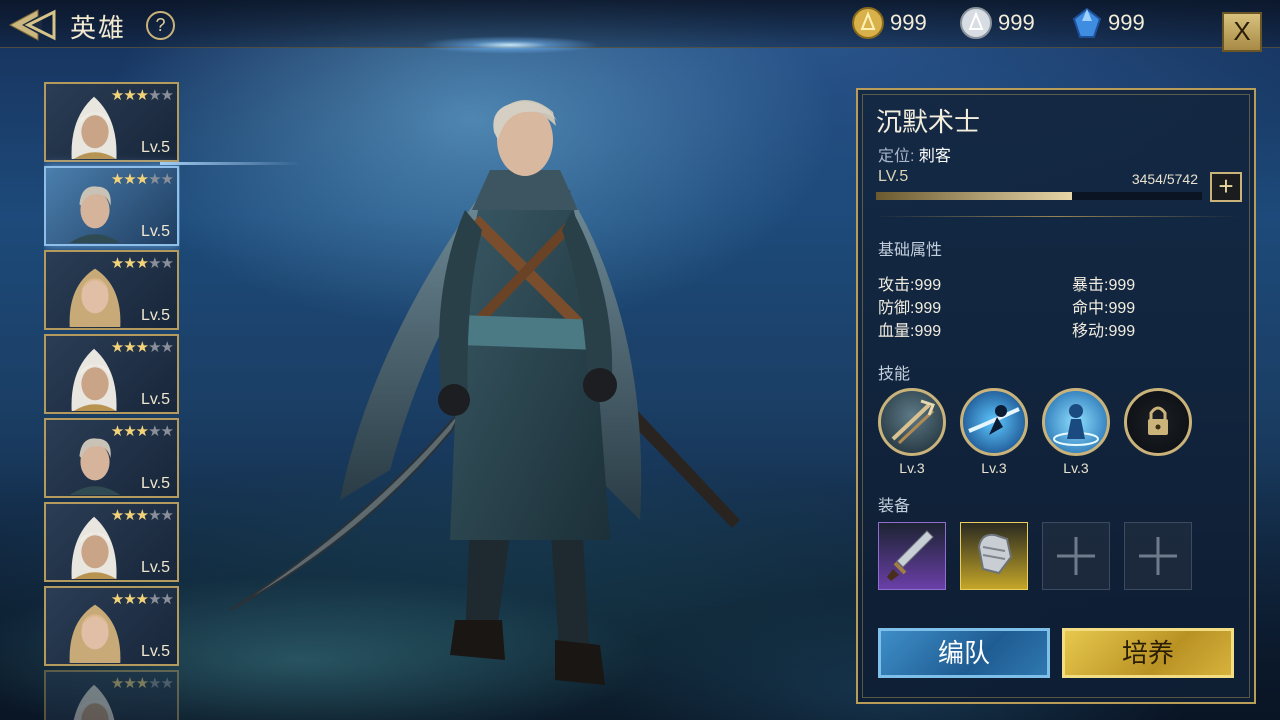 The height and width of the screenshot is (720, 1280). I want to click on exp-text: 3454/5742, so click(1164, 179).